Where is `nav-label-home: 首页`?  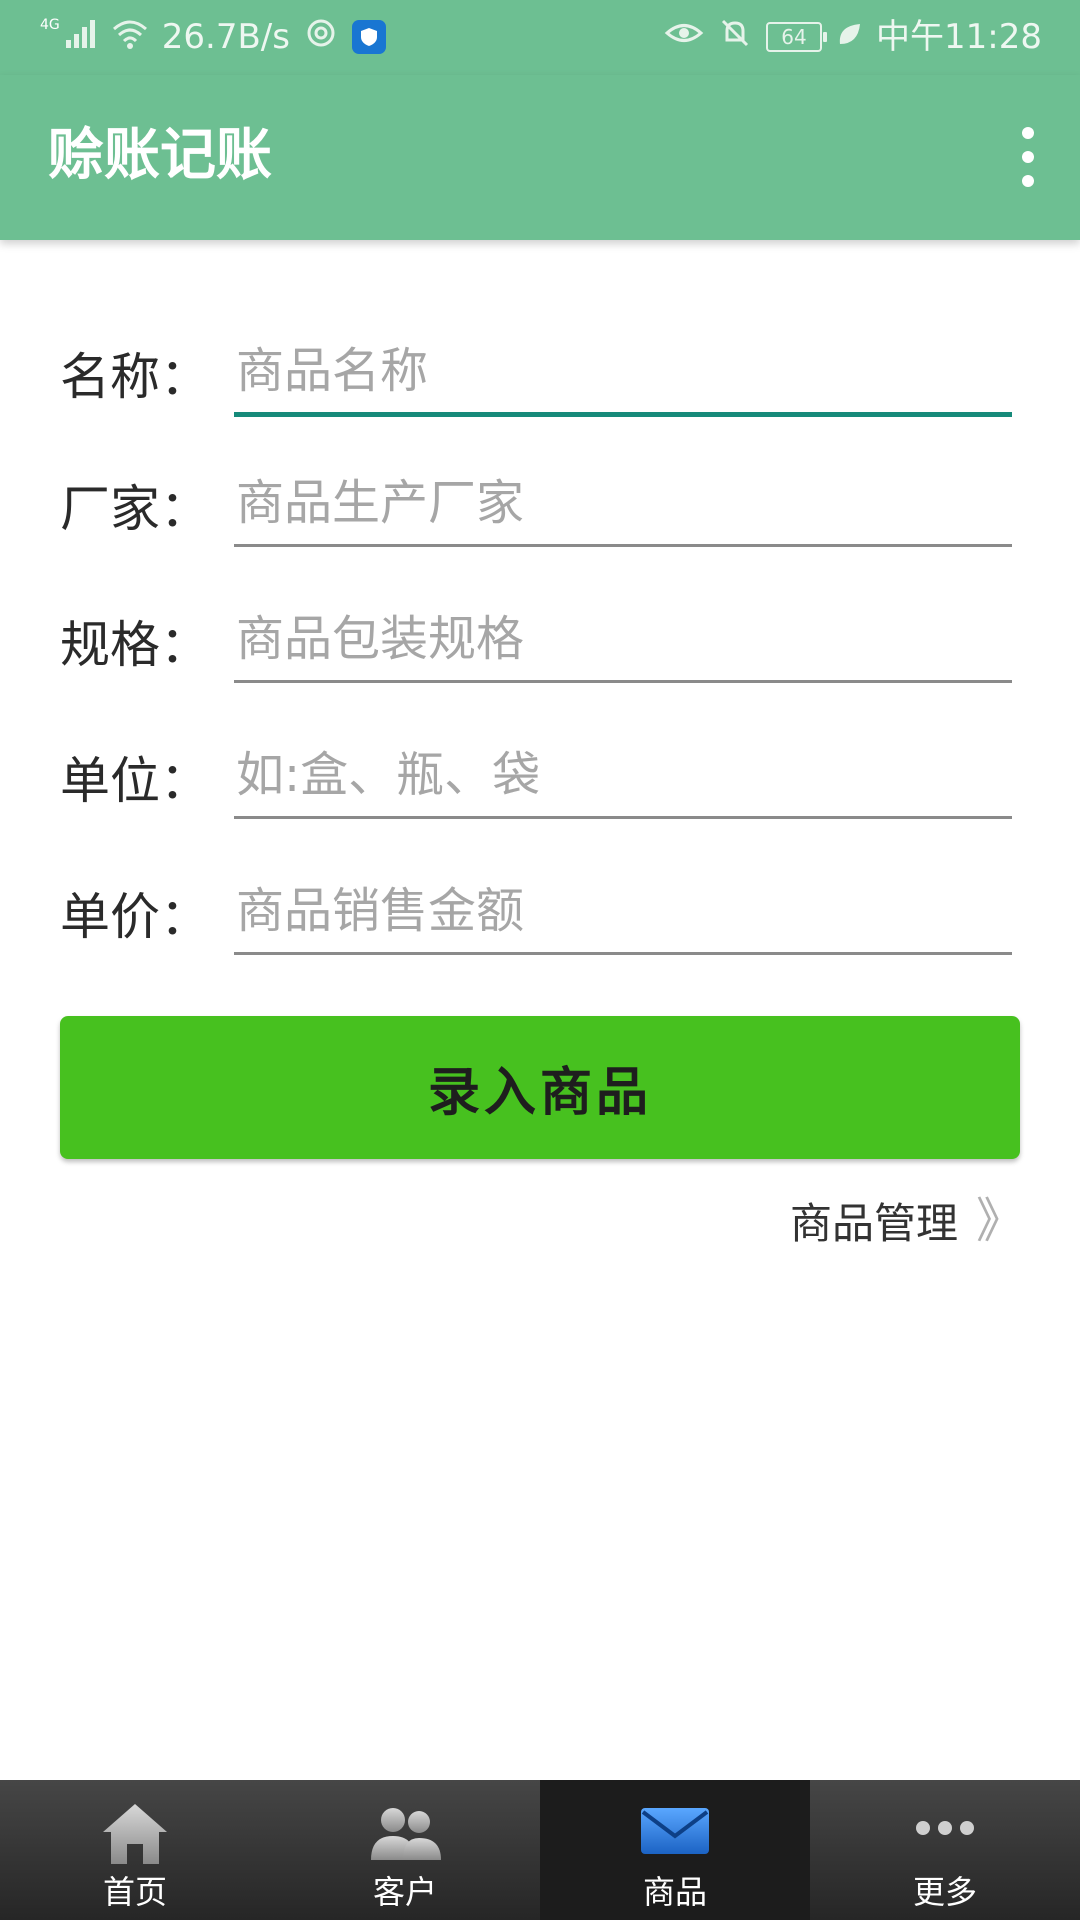 nav-label-home: 首页 is located at coordinates (134, 1892).